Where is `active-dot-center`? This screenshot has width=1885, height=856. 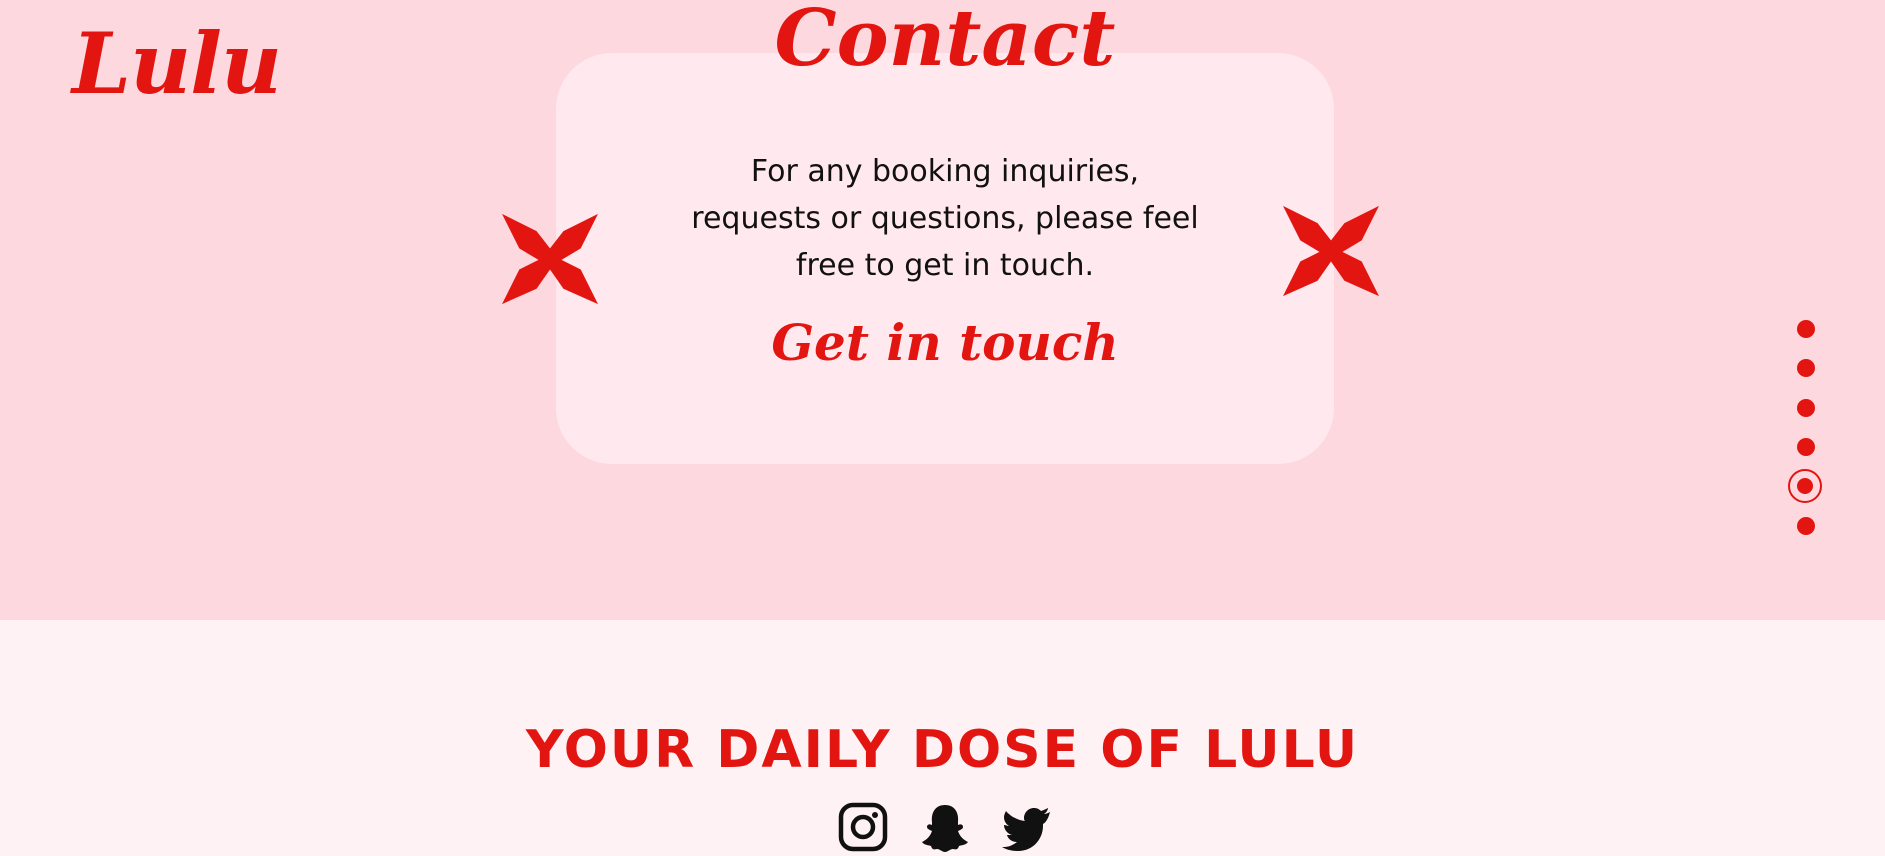
active-dot-center is located at coordinates (1805, 486).